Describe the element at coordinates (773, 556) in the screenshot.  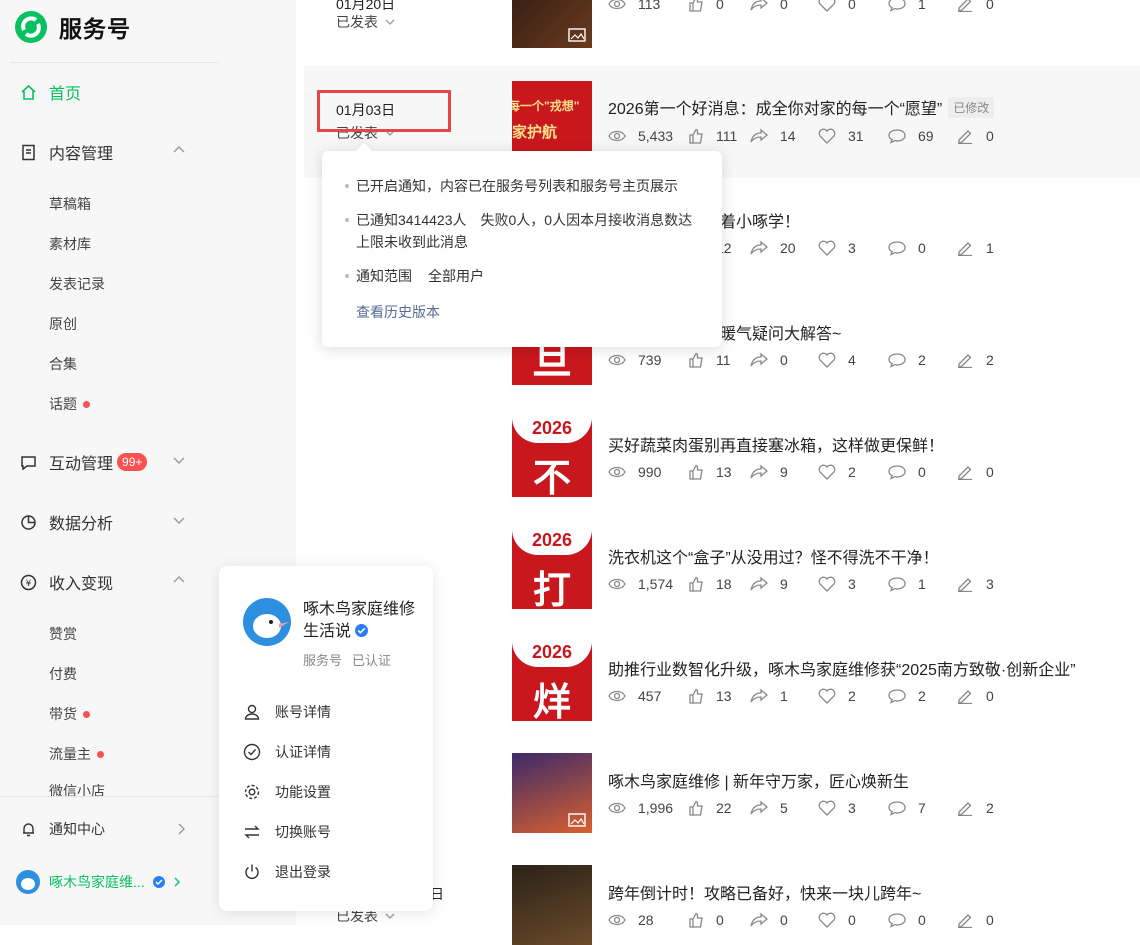
I see `post-title: 洗衣机这个“盒子”从没用过？怪不得洗不干净！` at that location.